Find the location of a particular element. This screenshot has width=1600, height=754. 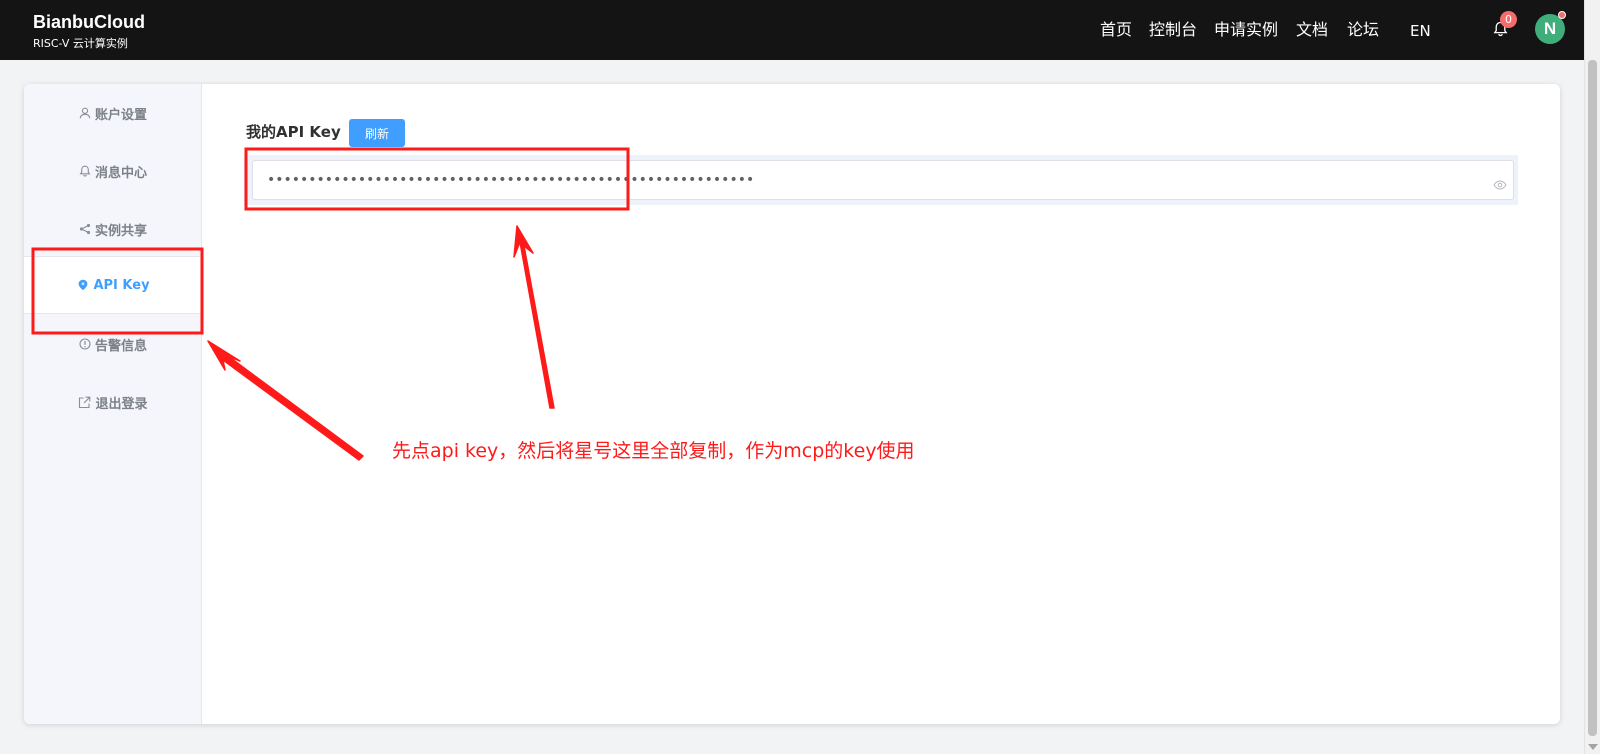

warning-icon is located at coordinates (85, 344).